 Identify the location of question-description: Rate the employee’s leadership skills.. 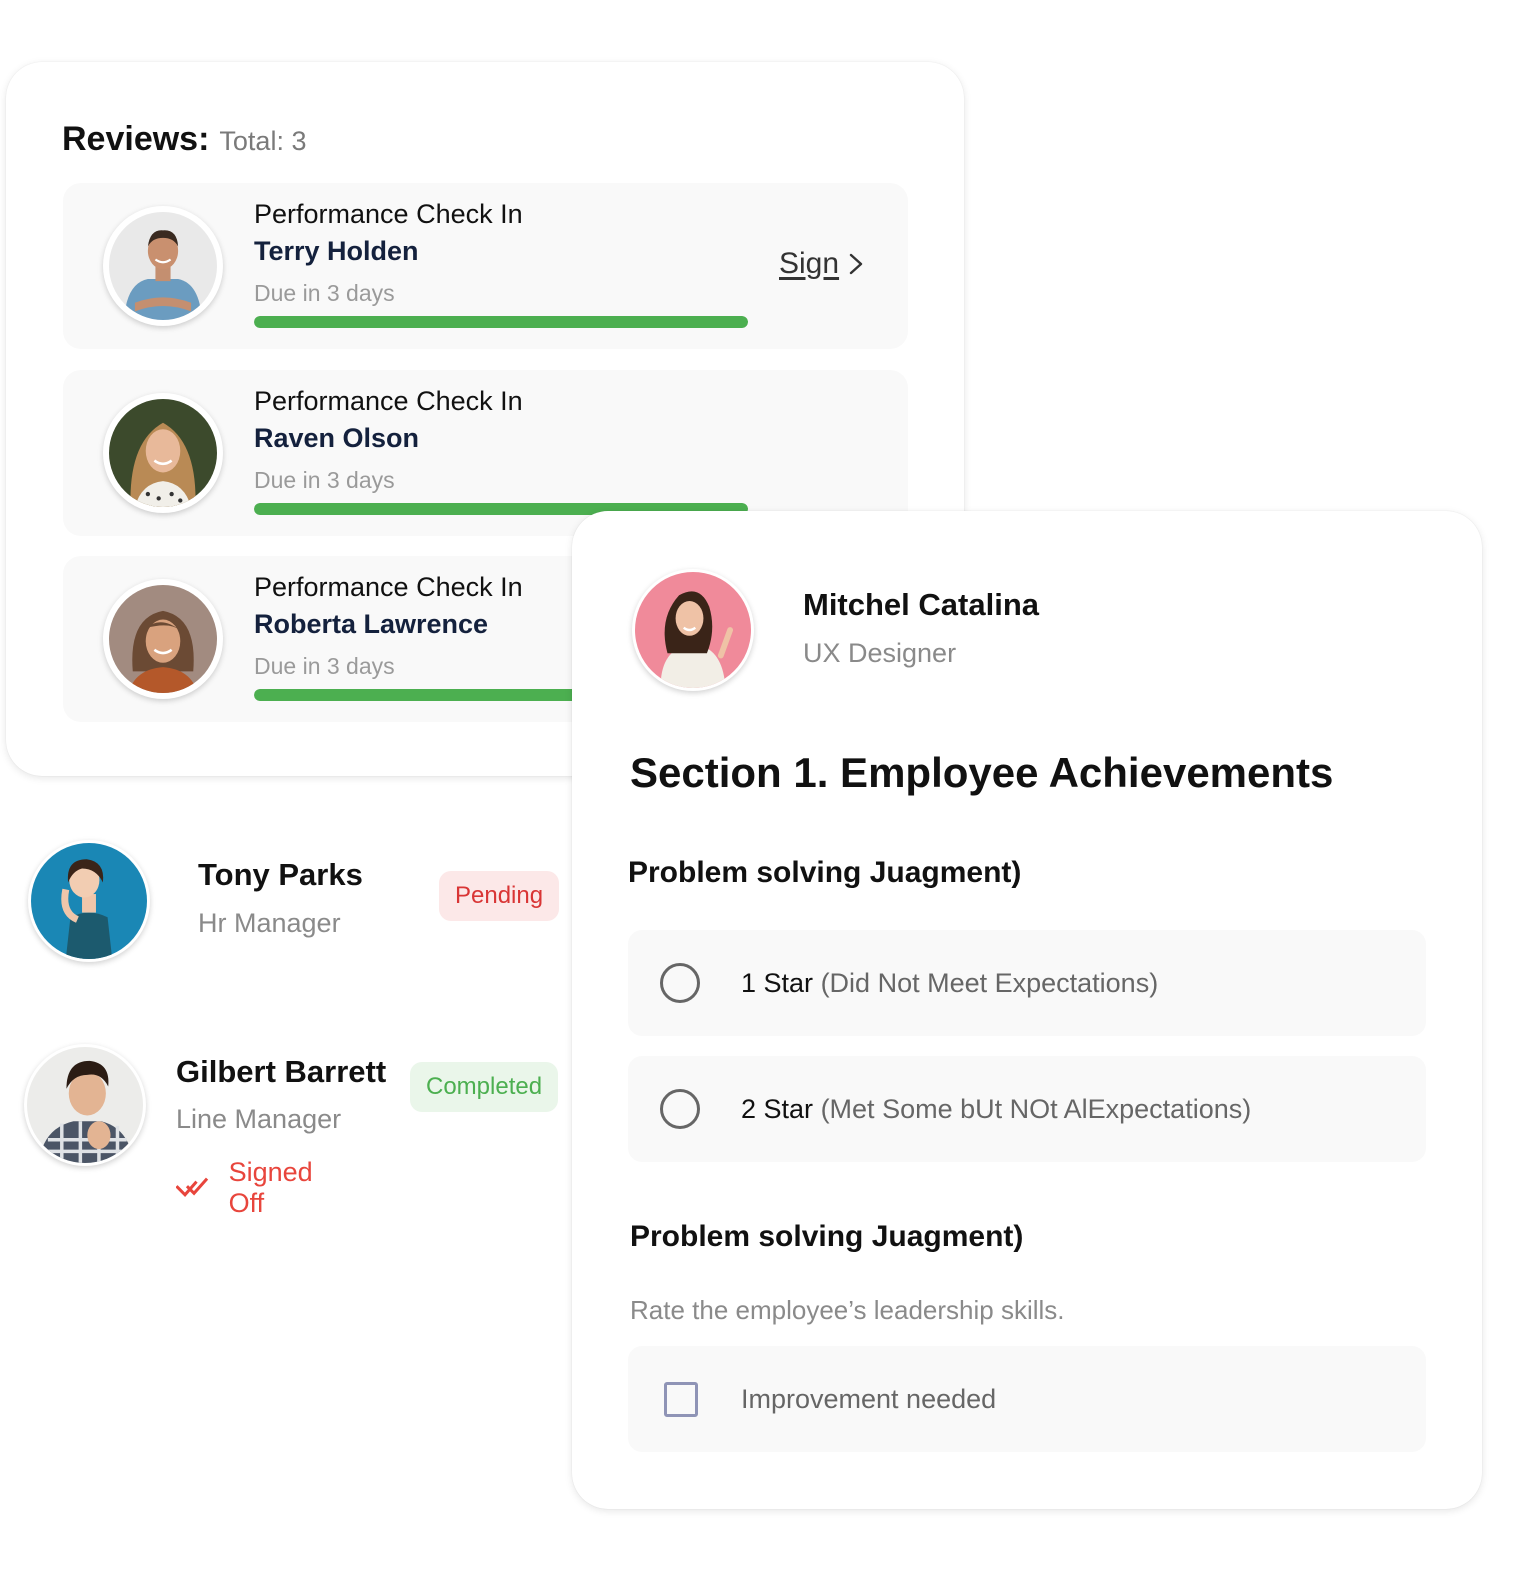
(847, 1310).